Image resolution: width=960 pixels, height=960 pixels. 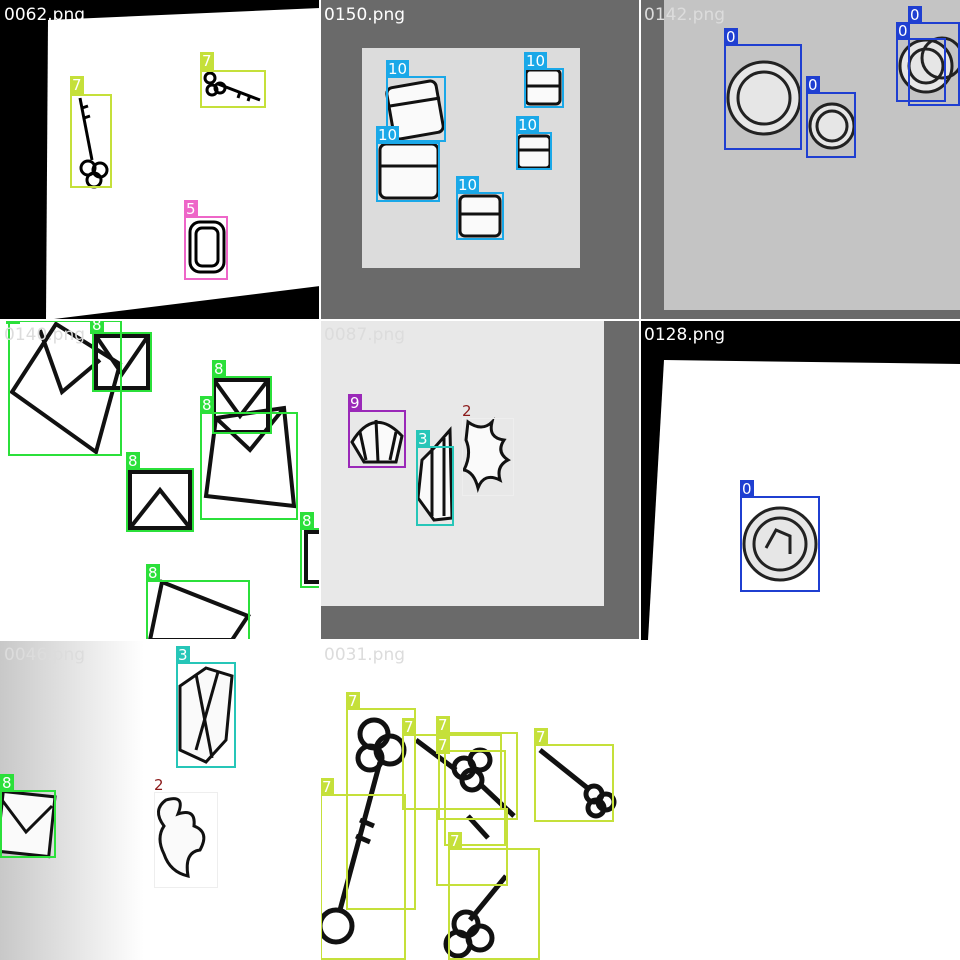 I want to click on tile-0046: 0046.png 3 8 2, so click(x=160, y=800).